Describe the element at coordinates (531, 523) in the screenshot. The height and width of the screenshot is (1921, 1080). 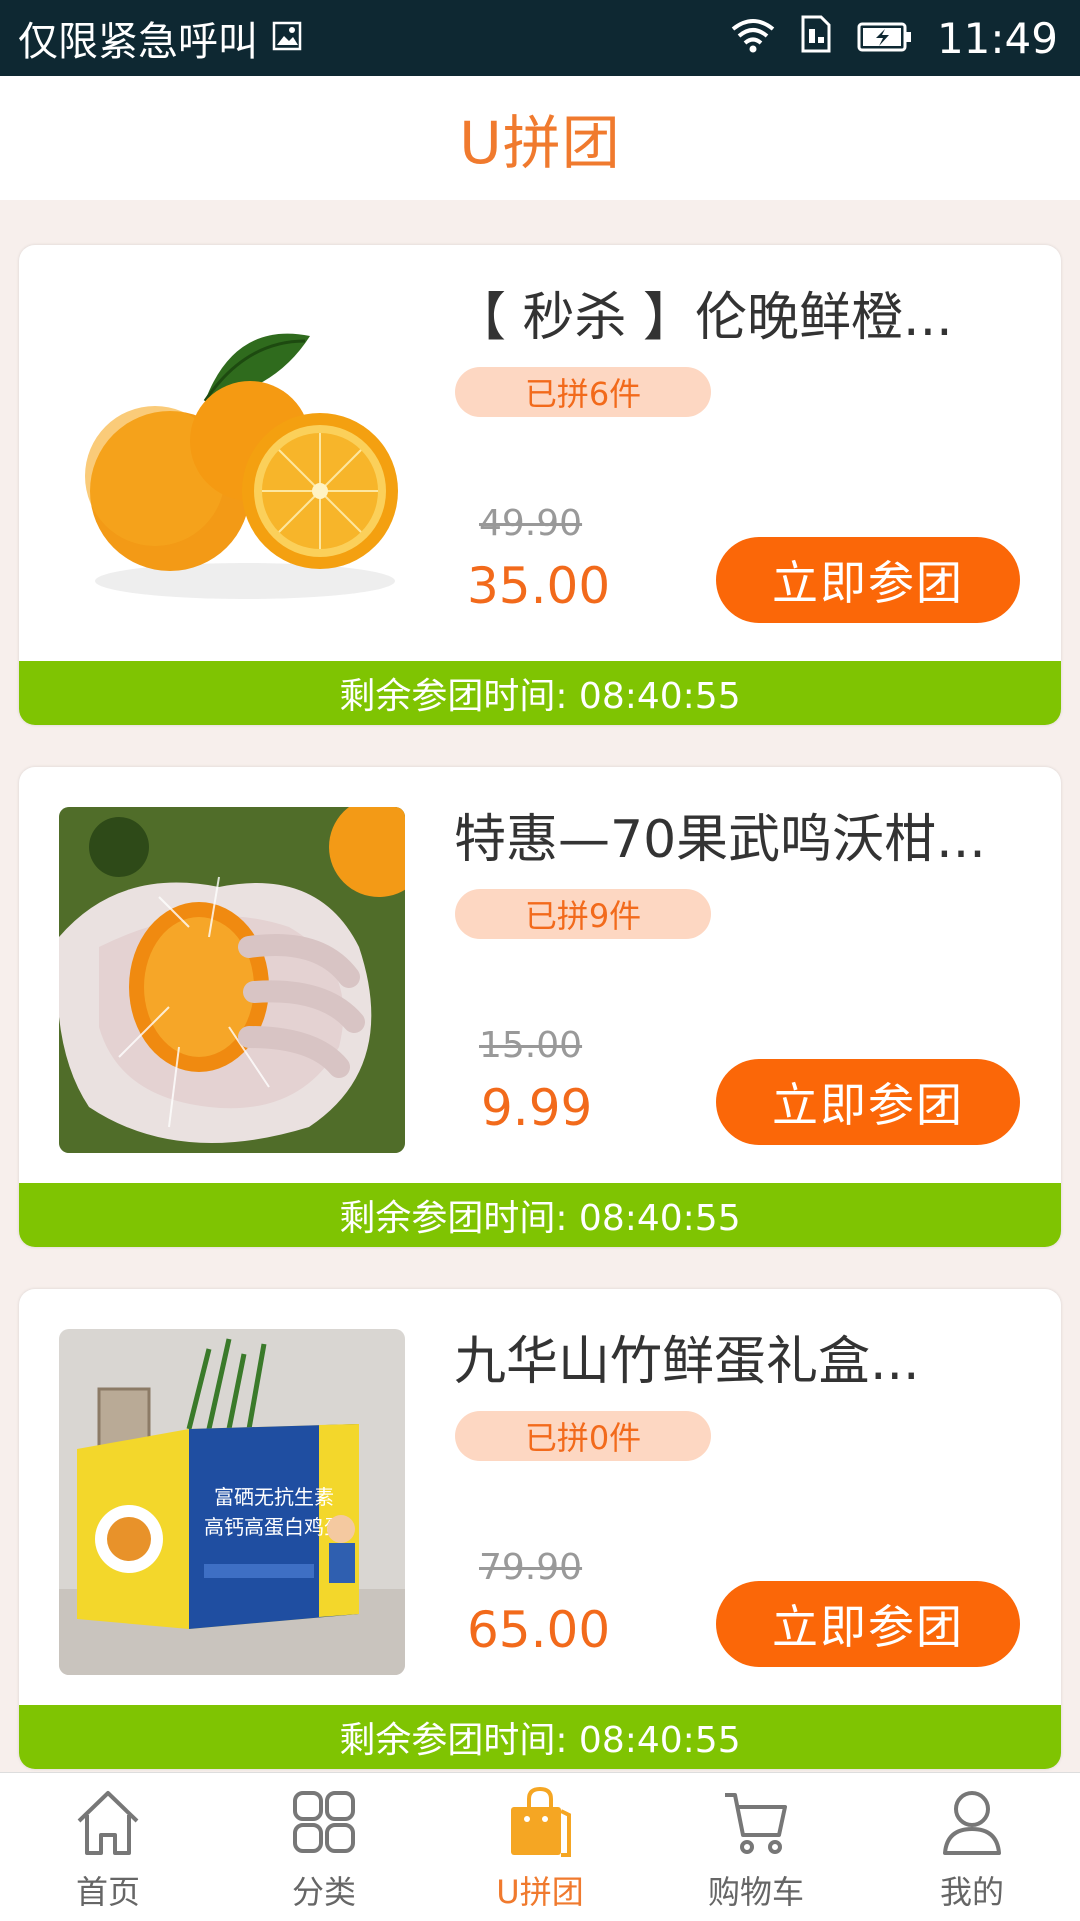
I see `original-price: 49.90` at that location.